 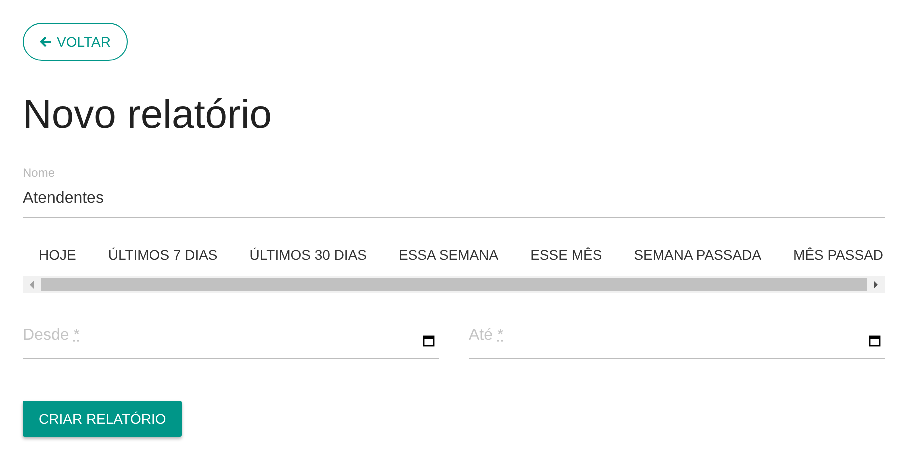 What do you see at coordinates (75, 42) in the screenshot?
I see `back-button: VOLTAR` at bounding box center [75, 42].